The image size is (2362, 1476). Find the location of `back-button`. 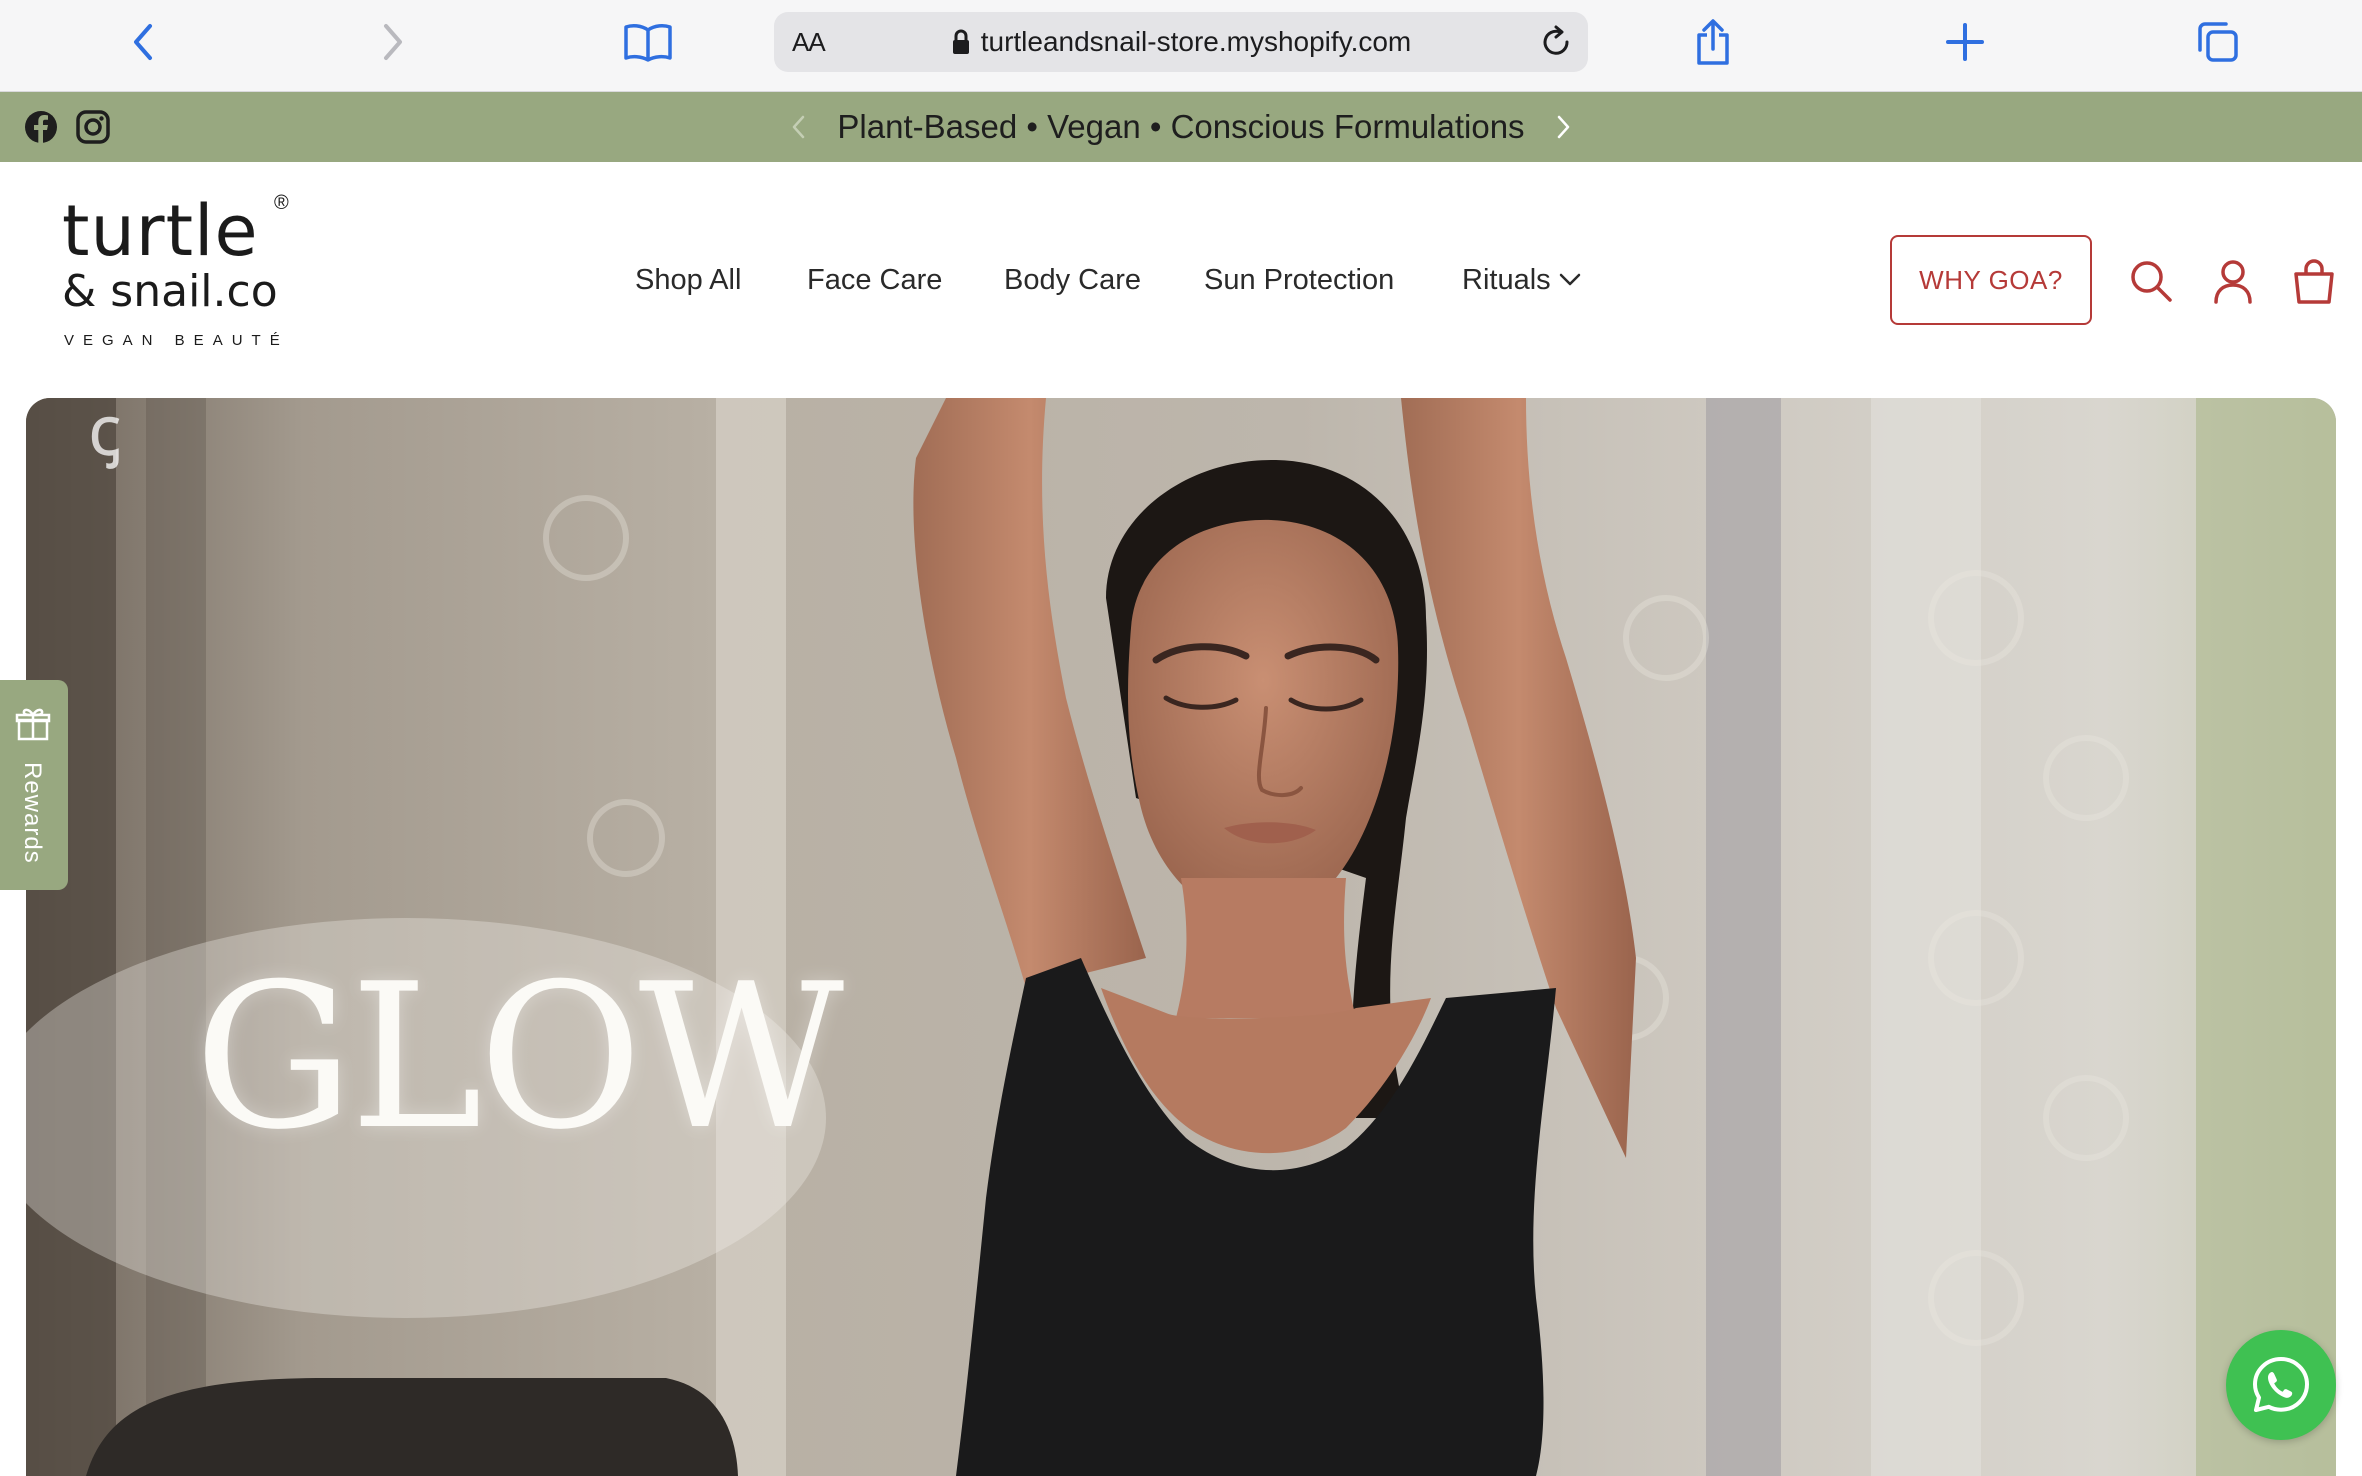

back-button is located at coordinates (143, 42).